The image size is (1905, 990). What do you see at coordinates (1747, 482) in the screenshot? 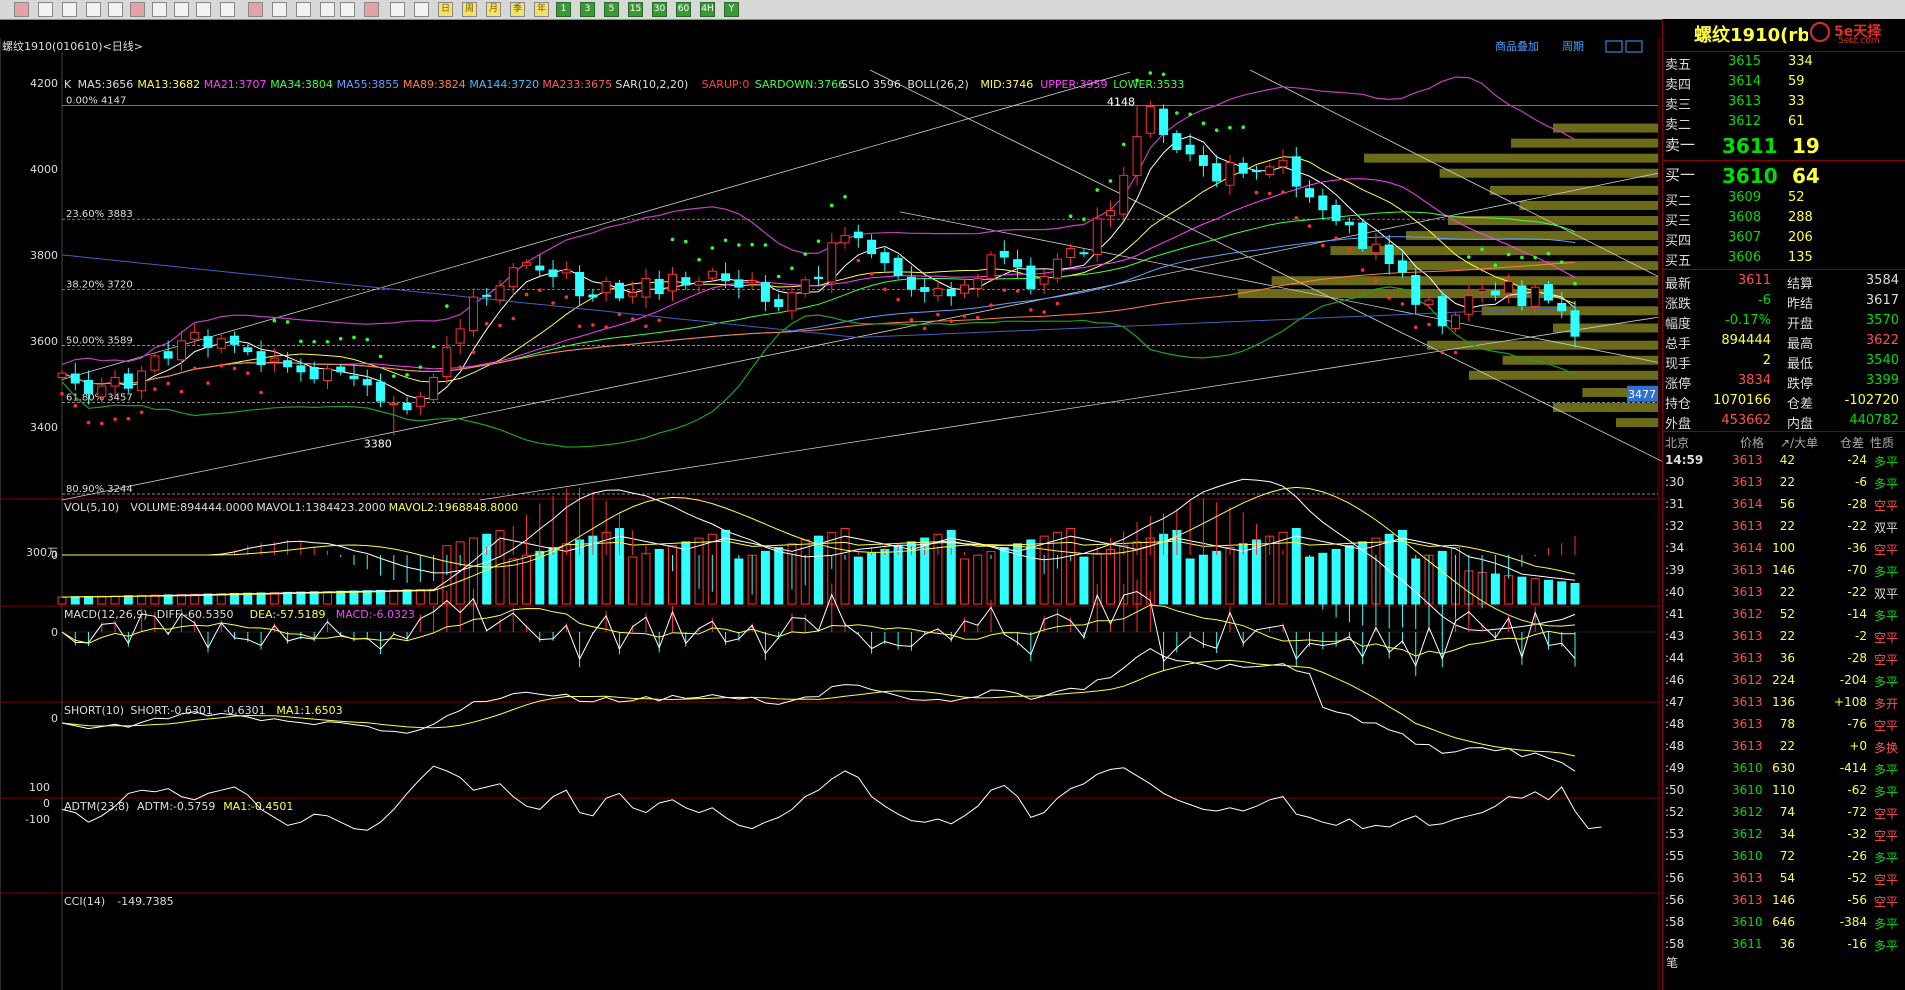
I see `tick-price: 3613` at bounding box center [1747, 482].